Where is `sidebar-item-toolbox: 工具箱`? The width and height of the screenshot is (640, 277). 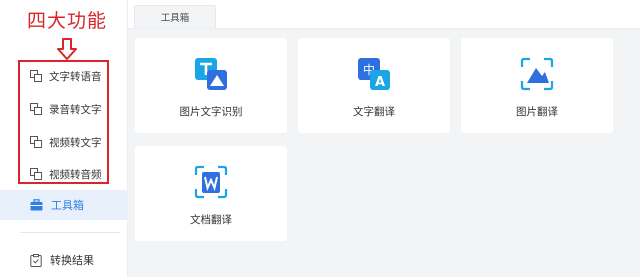 sidebar-item-toolbox: 工具箱 is located at coordinates (63, 205).